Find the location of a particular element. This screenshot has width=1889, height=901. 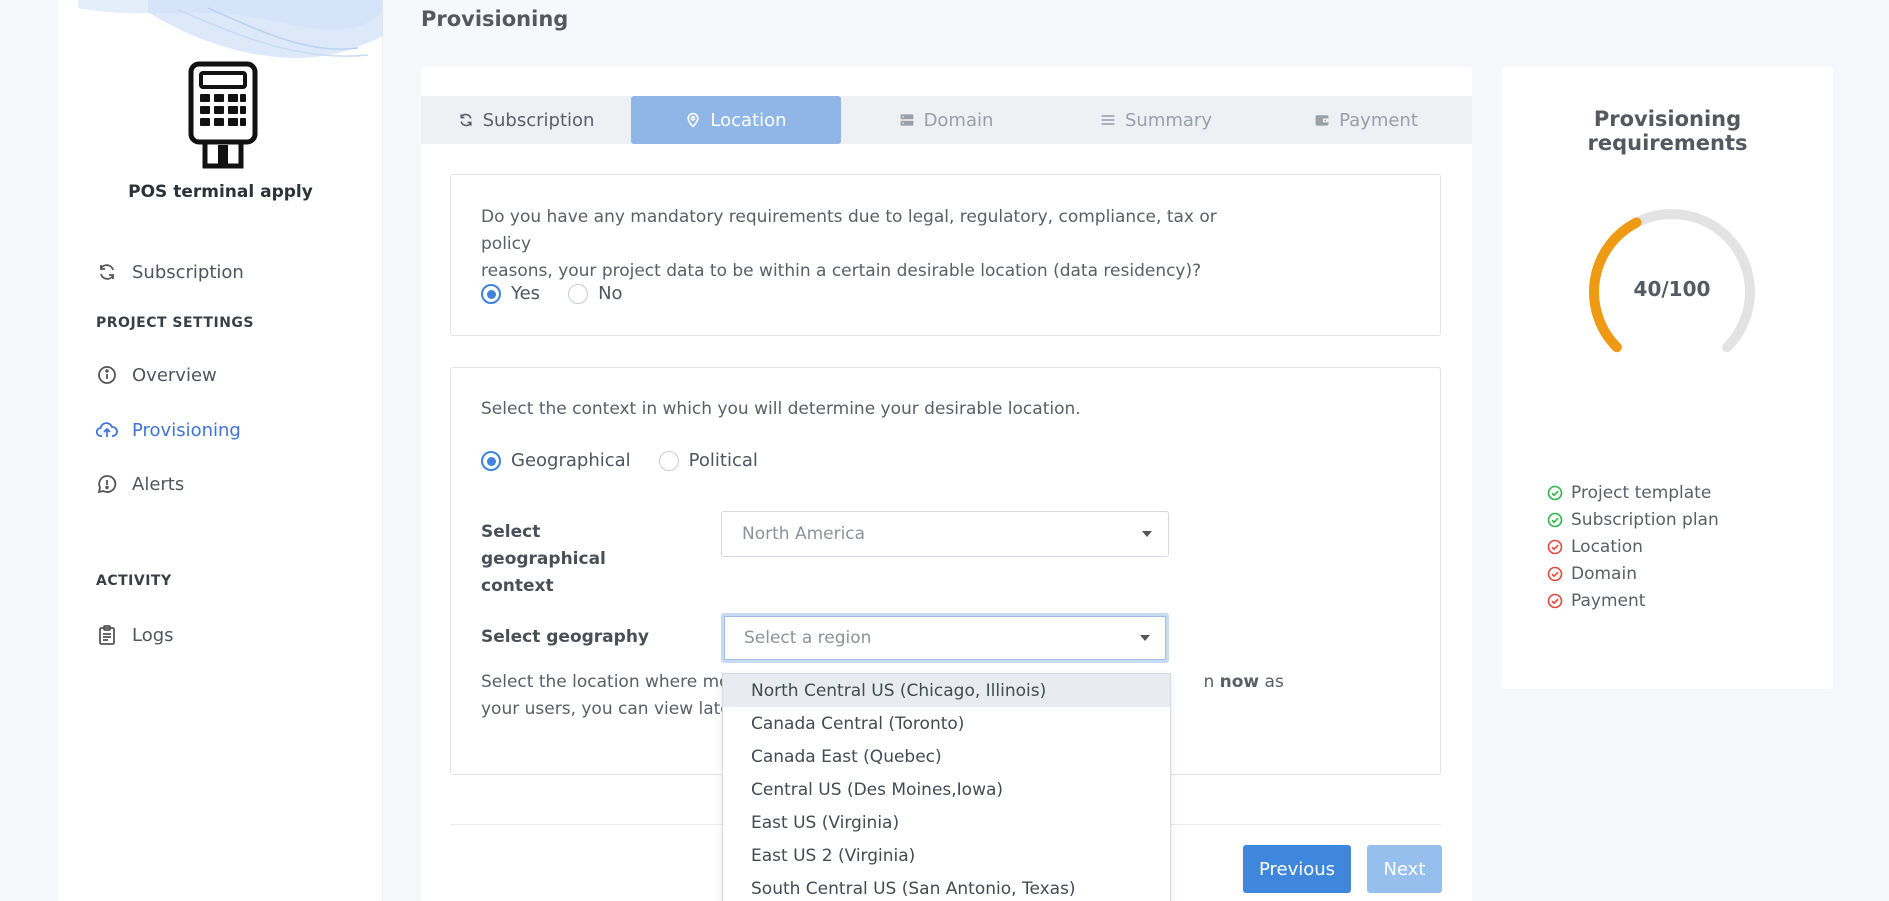

requirement-label: Location is located at coordinates (1607, 546).